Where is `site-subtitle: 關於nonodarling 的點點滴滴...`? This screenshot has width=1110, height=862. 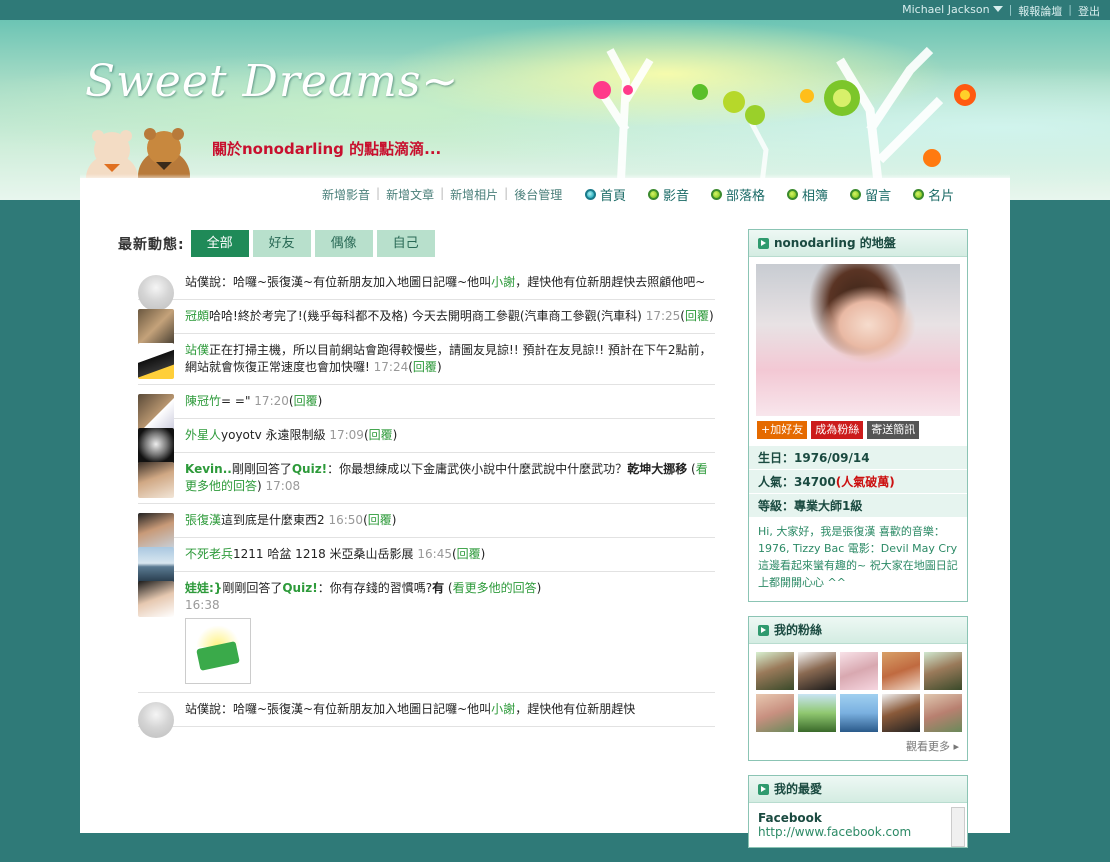
site-subtitle: 關於nonodarling 的點點滴滴... is located at coordinates (327, 149).